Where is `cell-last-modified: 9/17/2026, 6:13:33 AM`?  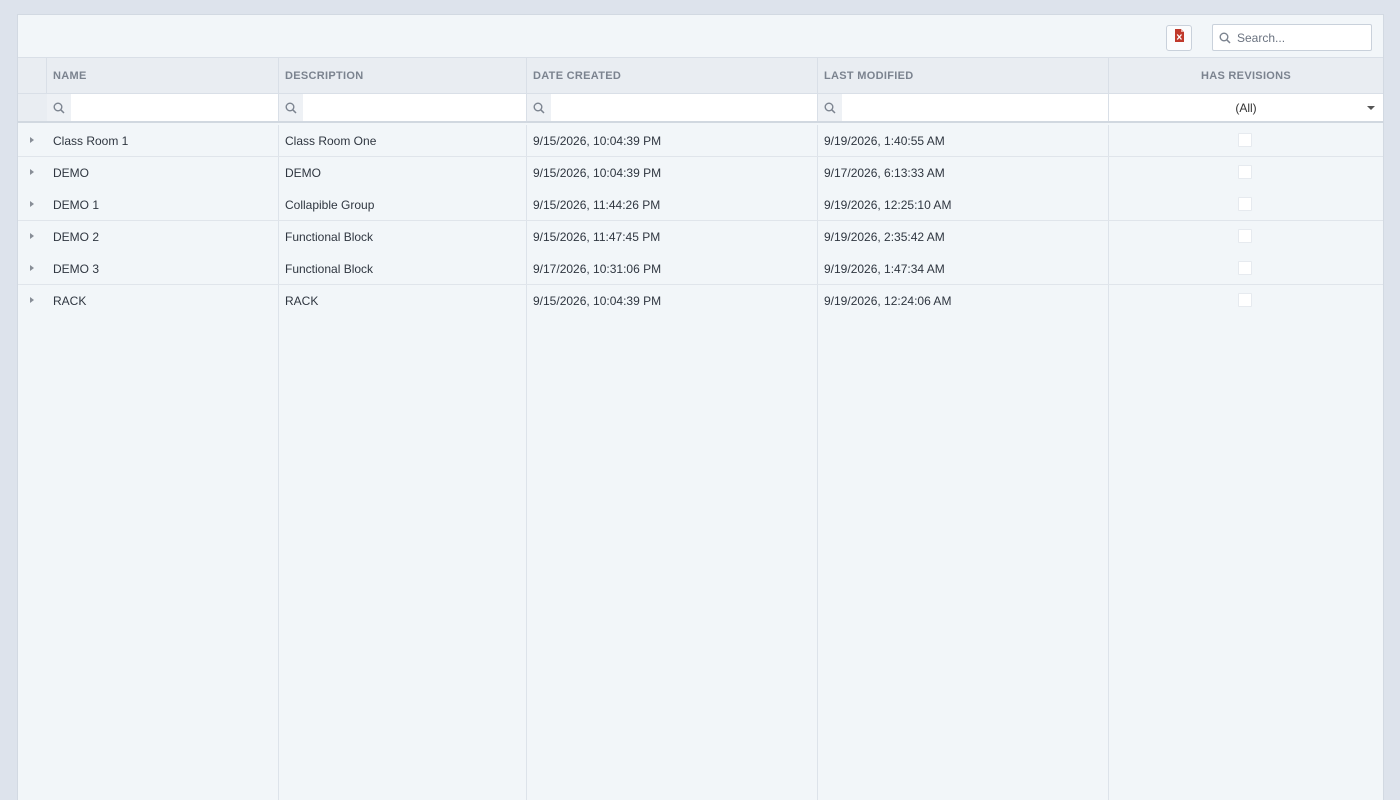 cell-last-modified: 9/17/2026, 6:13:33 AM is located at coordinates (884, 173).